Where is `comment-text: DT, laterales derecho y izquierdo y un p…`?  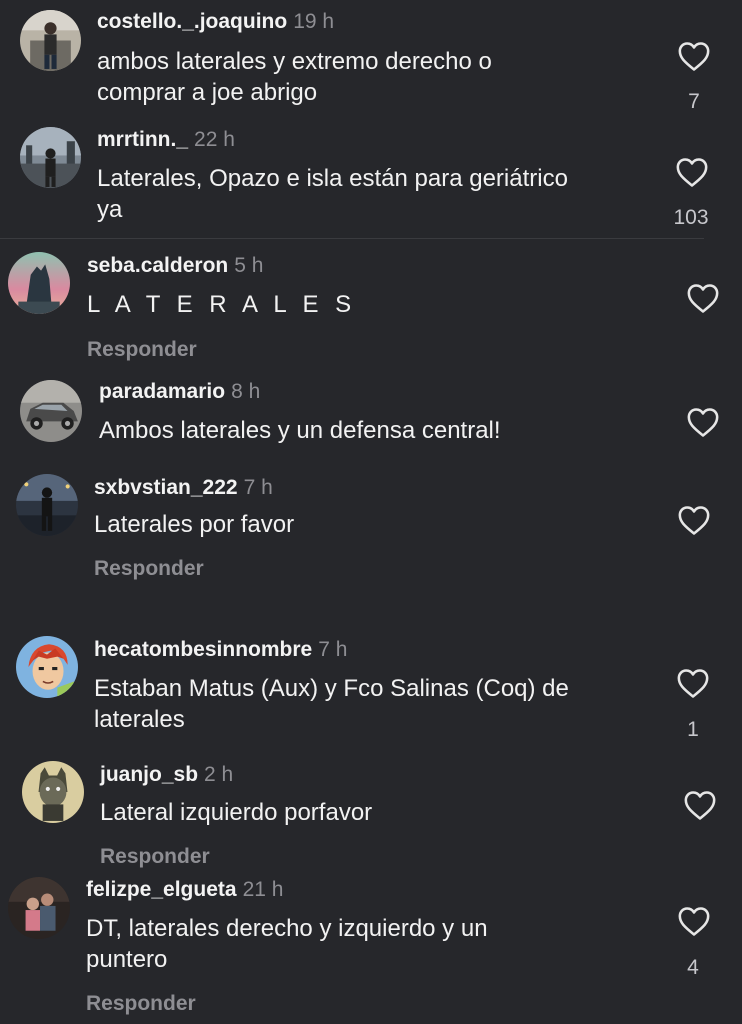
comment-text: DT, laterales derecho y izquierdo y un p… is located at coordinates (287, 944).